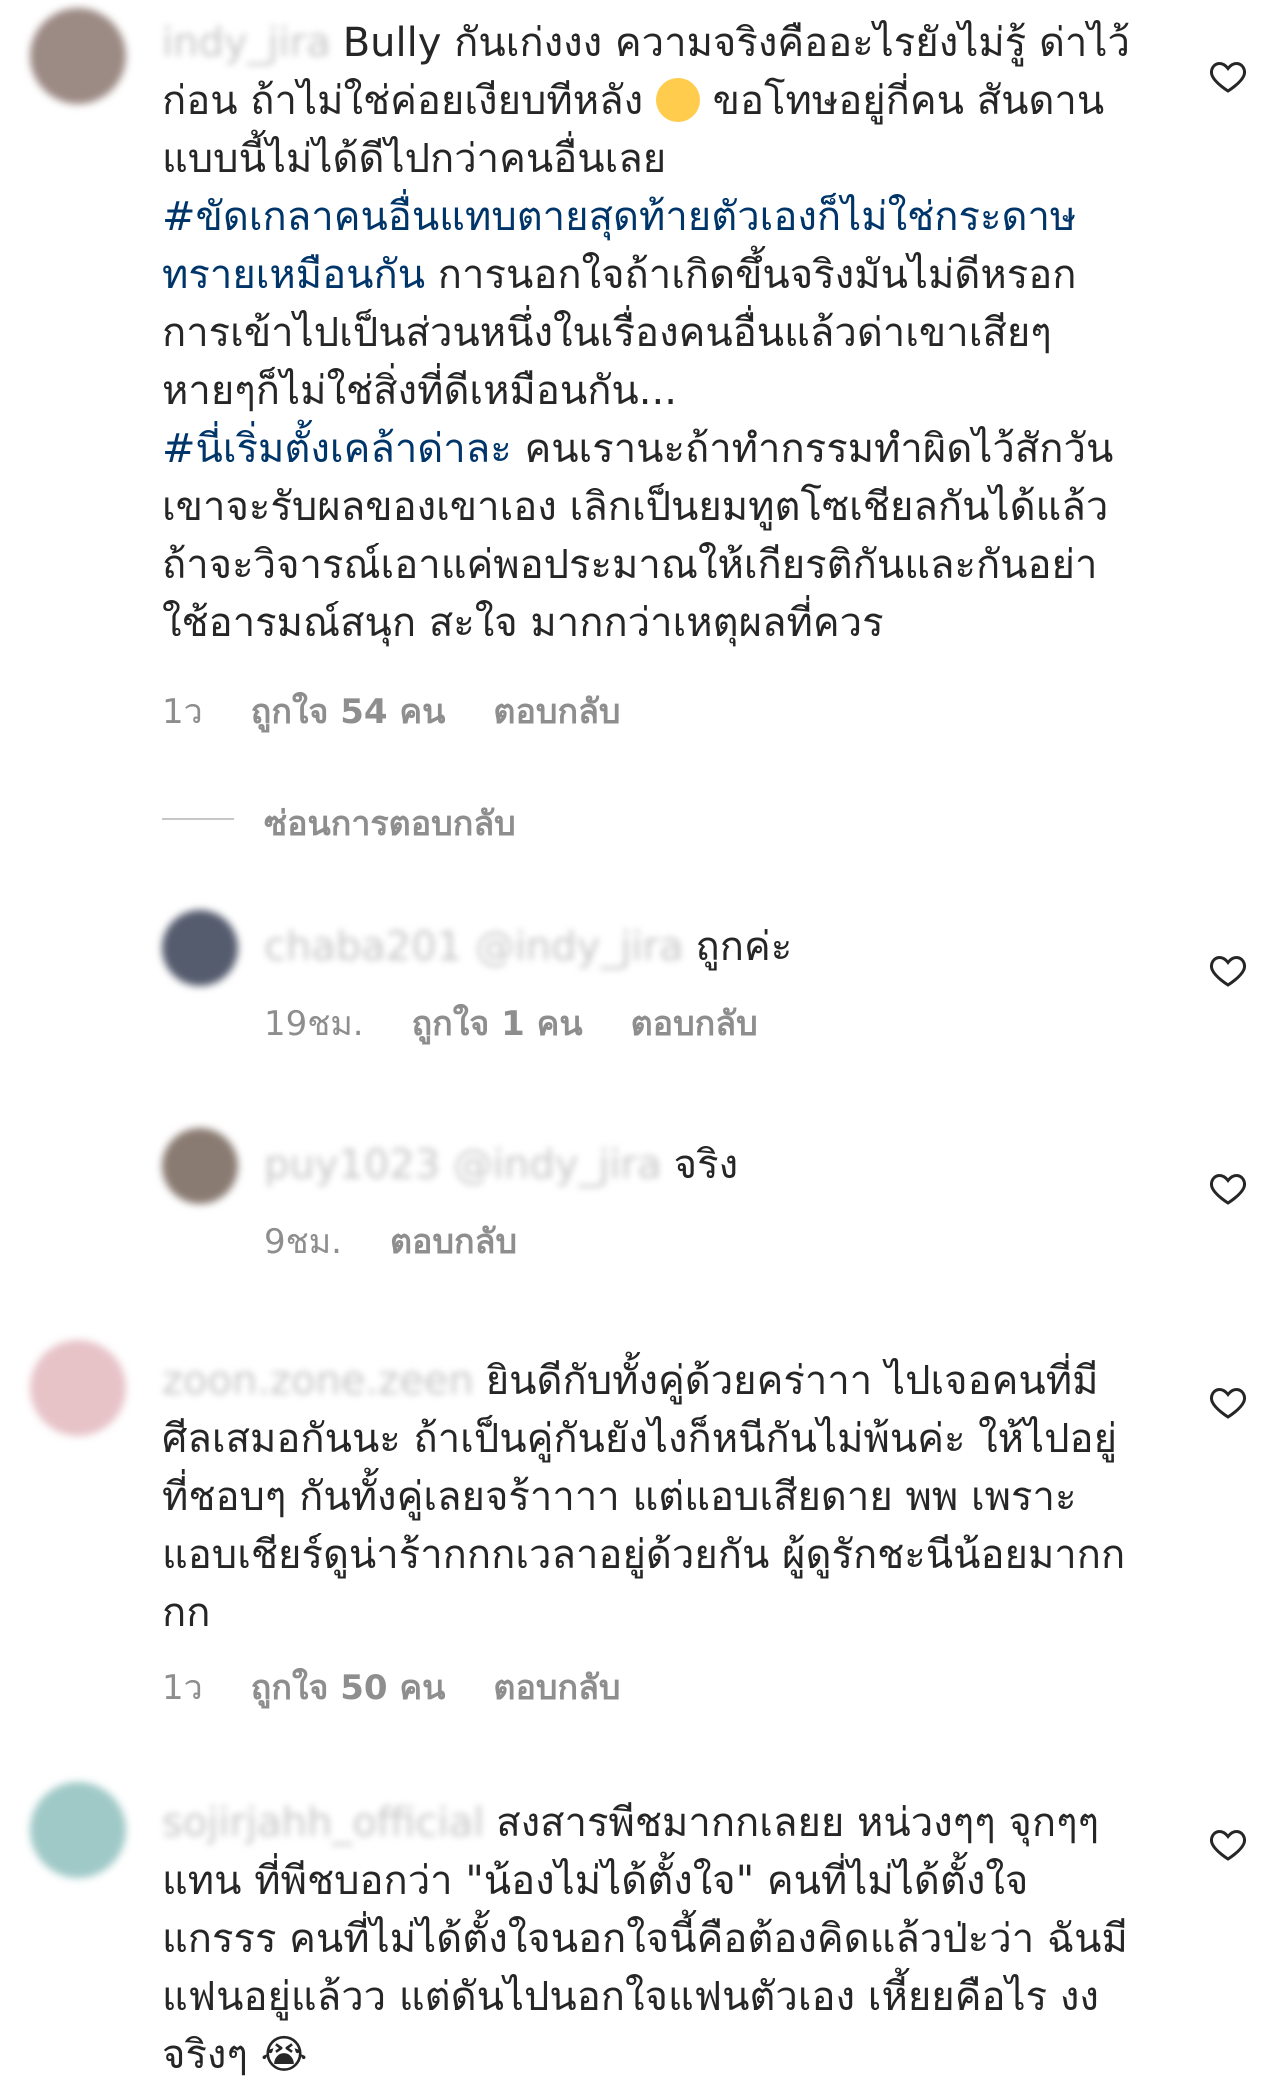  I want to click on username: zoon.zone.zeen, so click(318, 1381).